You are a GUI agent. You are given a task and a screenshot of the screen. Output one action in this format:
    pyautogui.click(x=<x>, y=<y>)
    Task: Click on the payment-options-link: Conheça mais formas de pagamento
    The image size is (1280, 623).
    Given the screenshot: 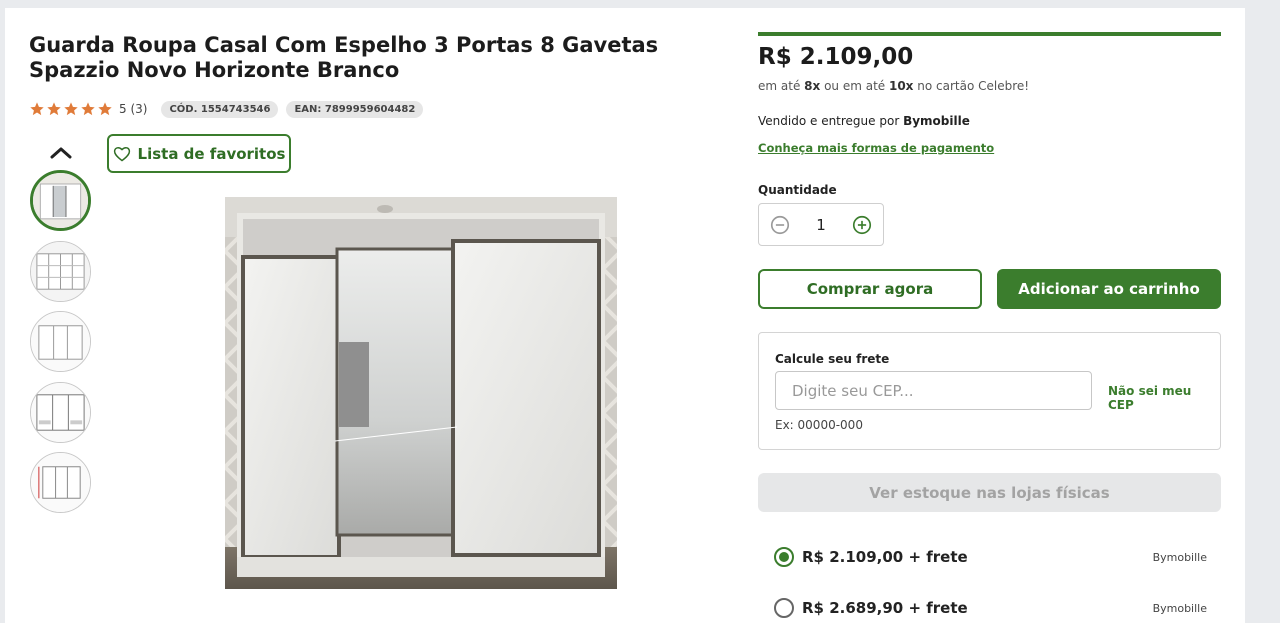 What is the action you would take?
    pyautogui.click(x=876, y=148)
    